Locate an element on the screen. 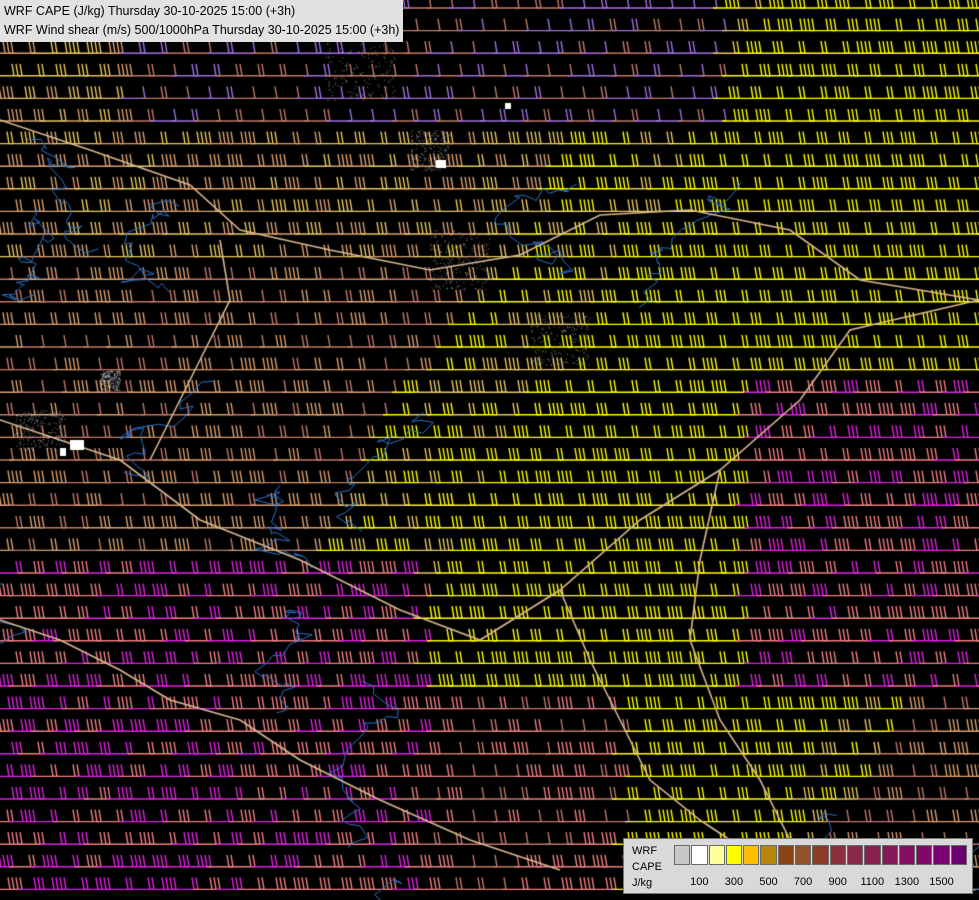 This screenshot has height=900, width=979. legend-variable-label: CAPE is located at coordinates (647, 867).